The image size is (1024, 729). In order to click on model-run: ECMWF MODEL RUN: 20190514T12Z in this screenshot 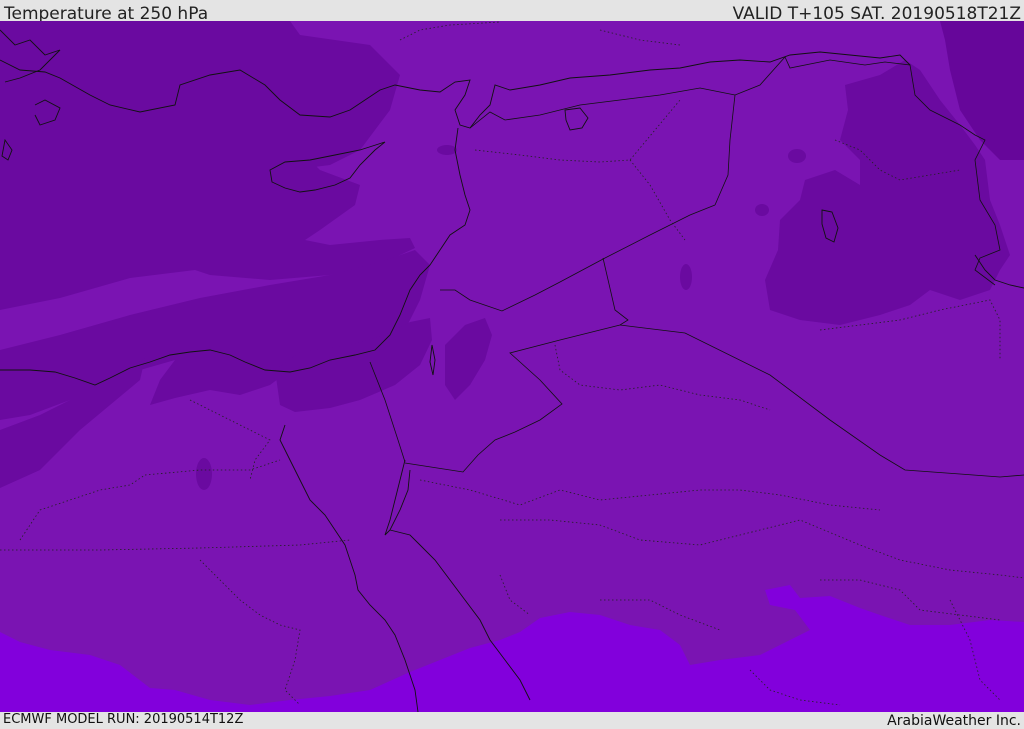, I will do `click(123, 719)`.